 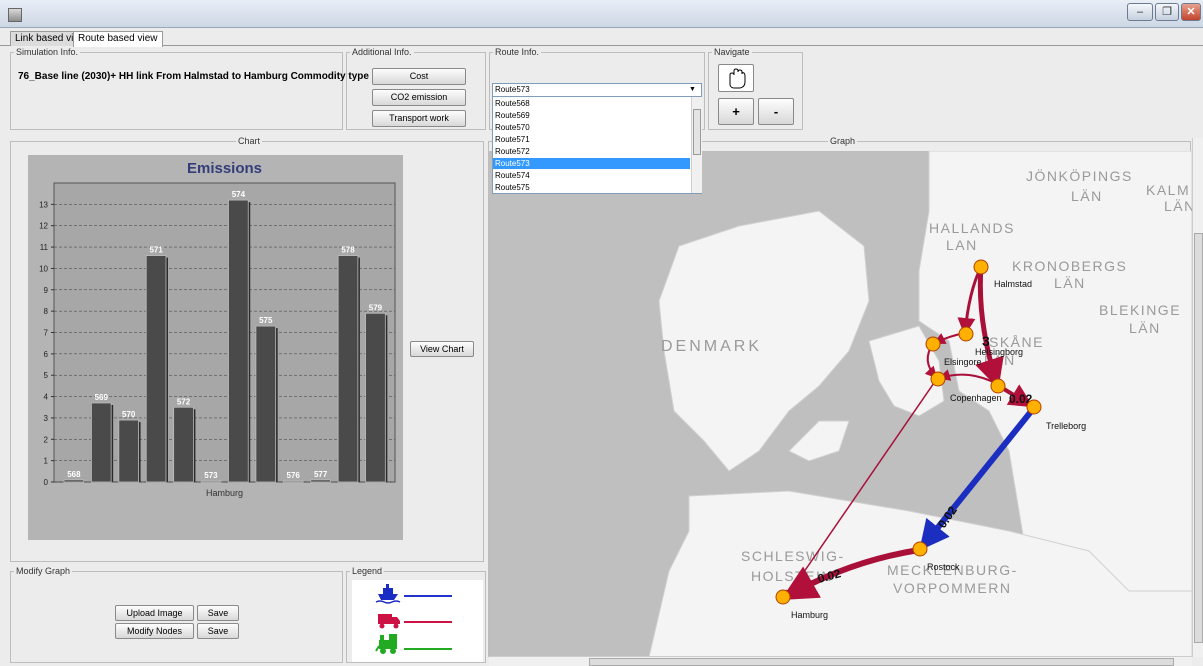 What do you see at coordinates (118, 39) in the screenshot?
I see `tab-route-based-view: Route based view` at bounding box center [118, 39].